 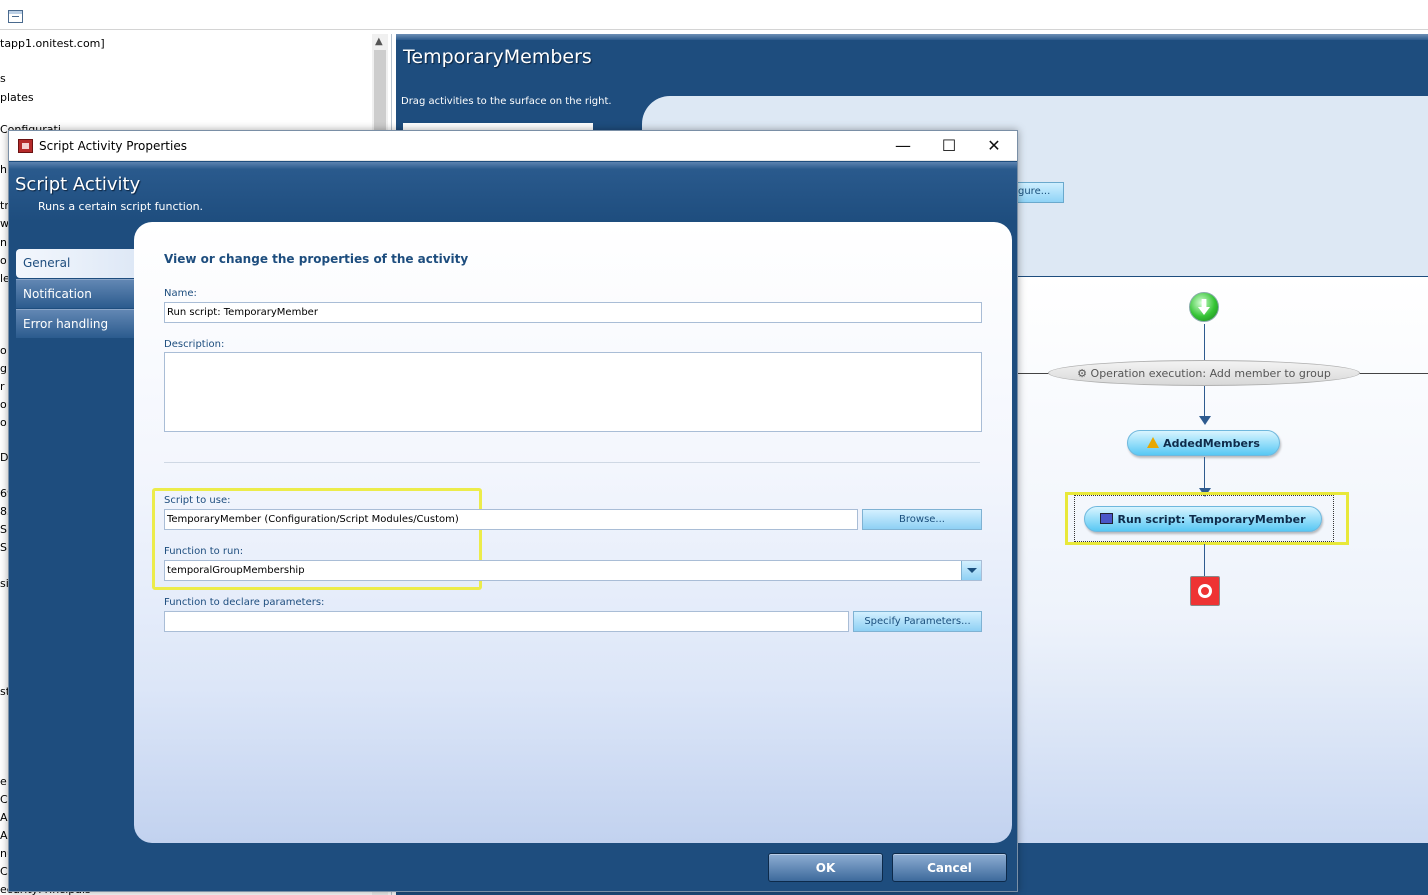 I want to click on added-members-label: AddedMembers, so click(x=1211, y=443).